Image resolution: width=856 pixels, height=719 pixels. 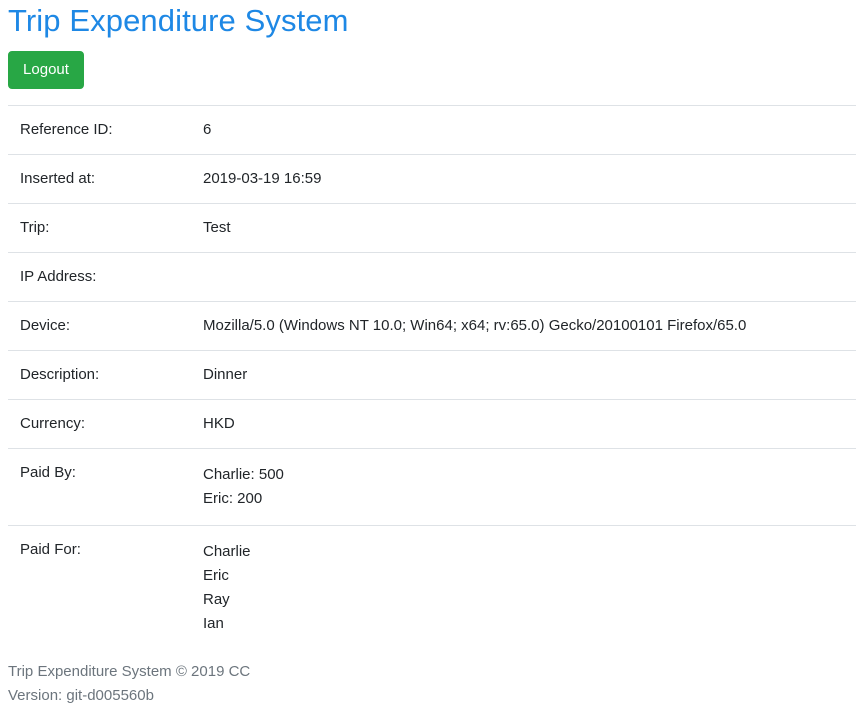 I want to click on inserted-at-value: 2019-03-19 16:59, so click(x=523, y=179).